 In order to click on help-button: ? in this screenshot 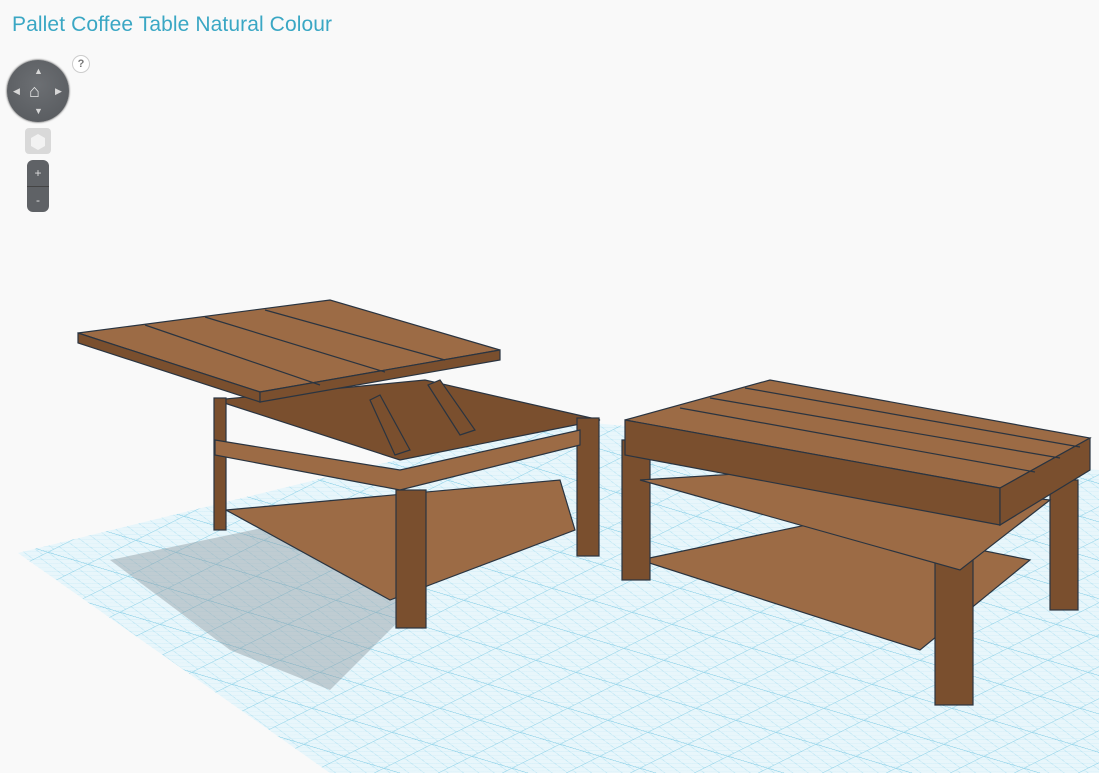, I will do `click(81, 64)`.